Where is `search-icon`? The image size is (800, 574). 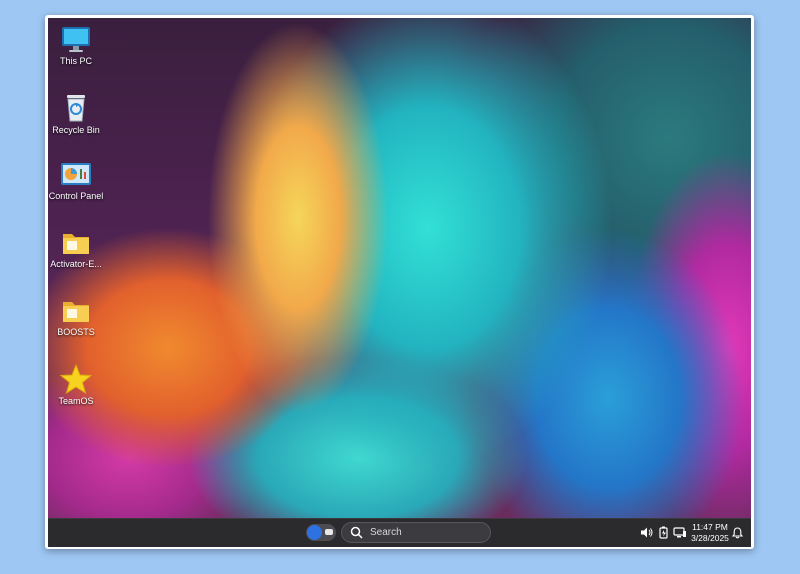 search-icon is located at coordinates (356, 532).